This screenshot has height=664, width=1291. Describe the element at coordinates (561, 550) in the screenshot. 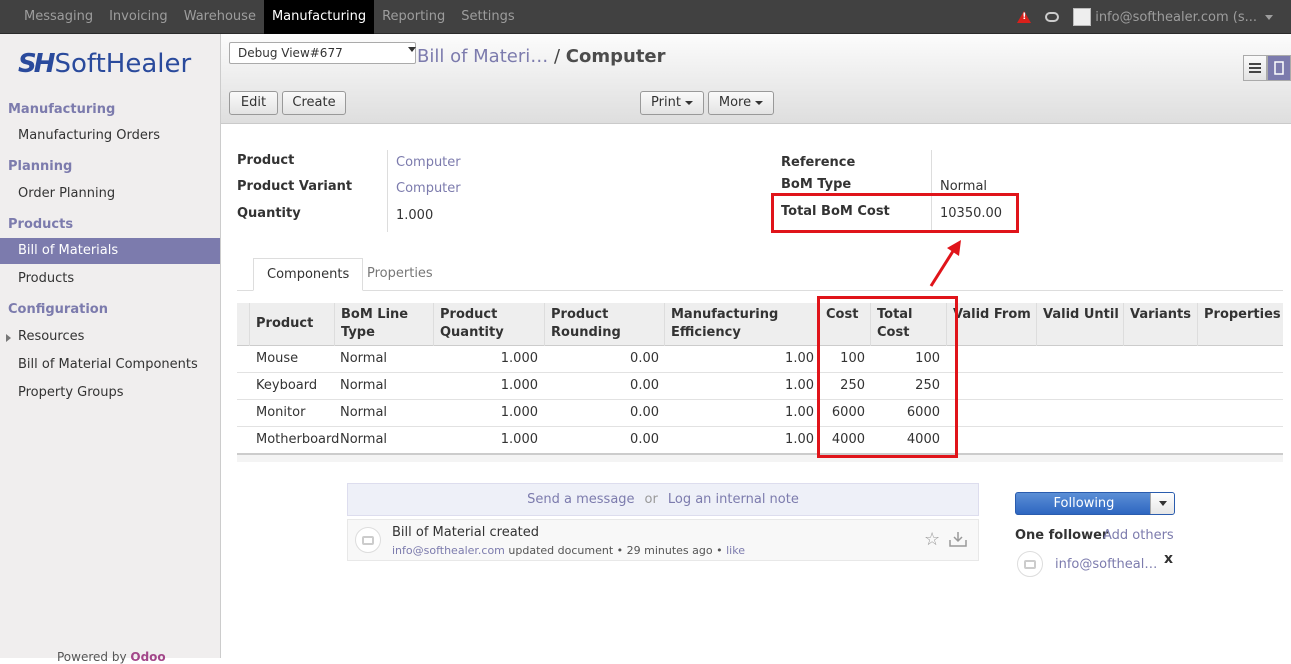

I see `message-action: updated document` at that location.